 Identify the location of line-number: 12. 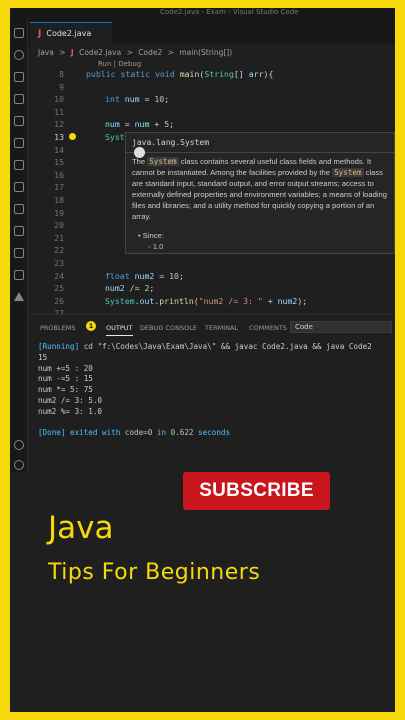
(59, 124).